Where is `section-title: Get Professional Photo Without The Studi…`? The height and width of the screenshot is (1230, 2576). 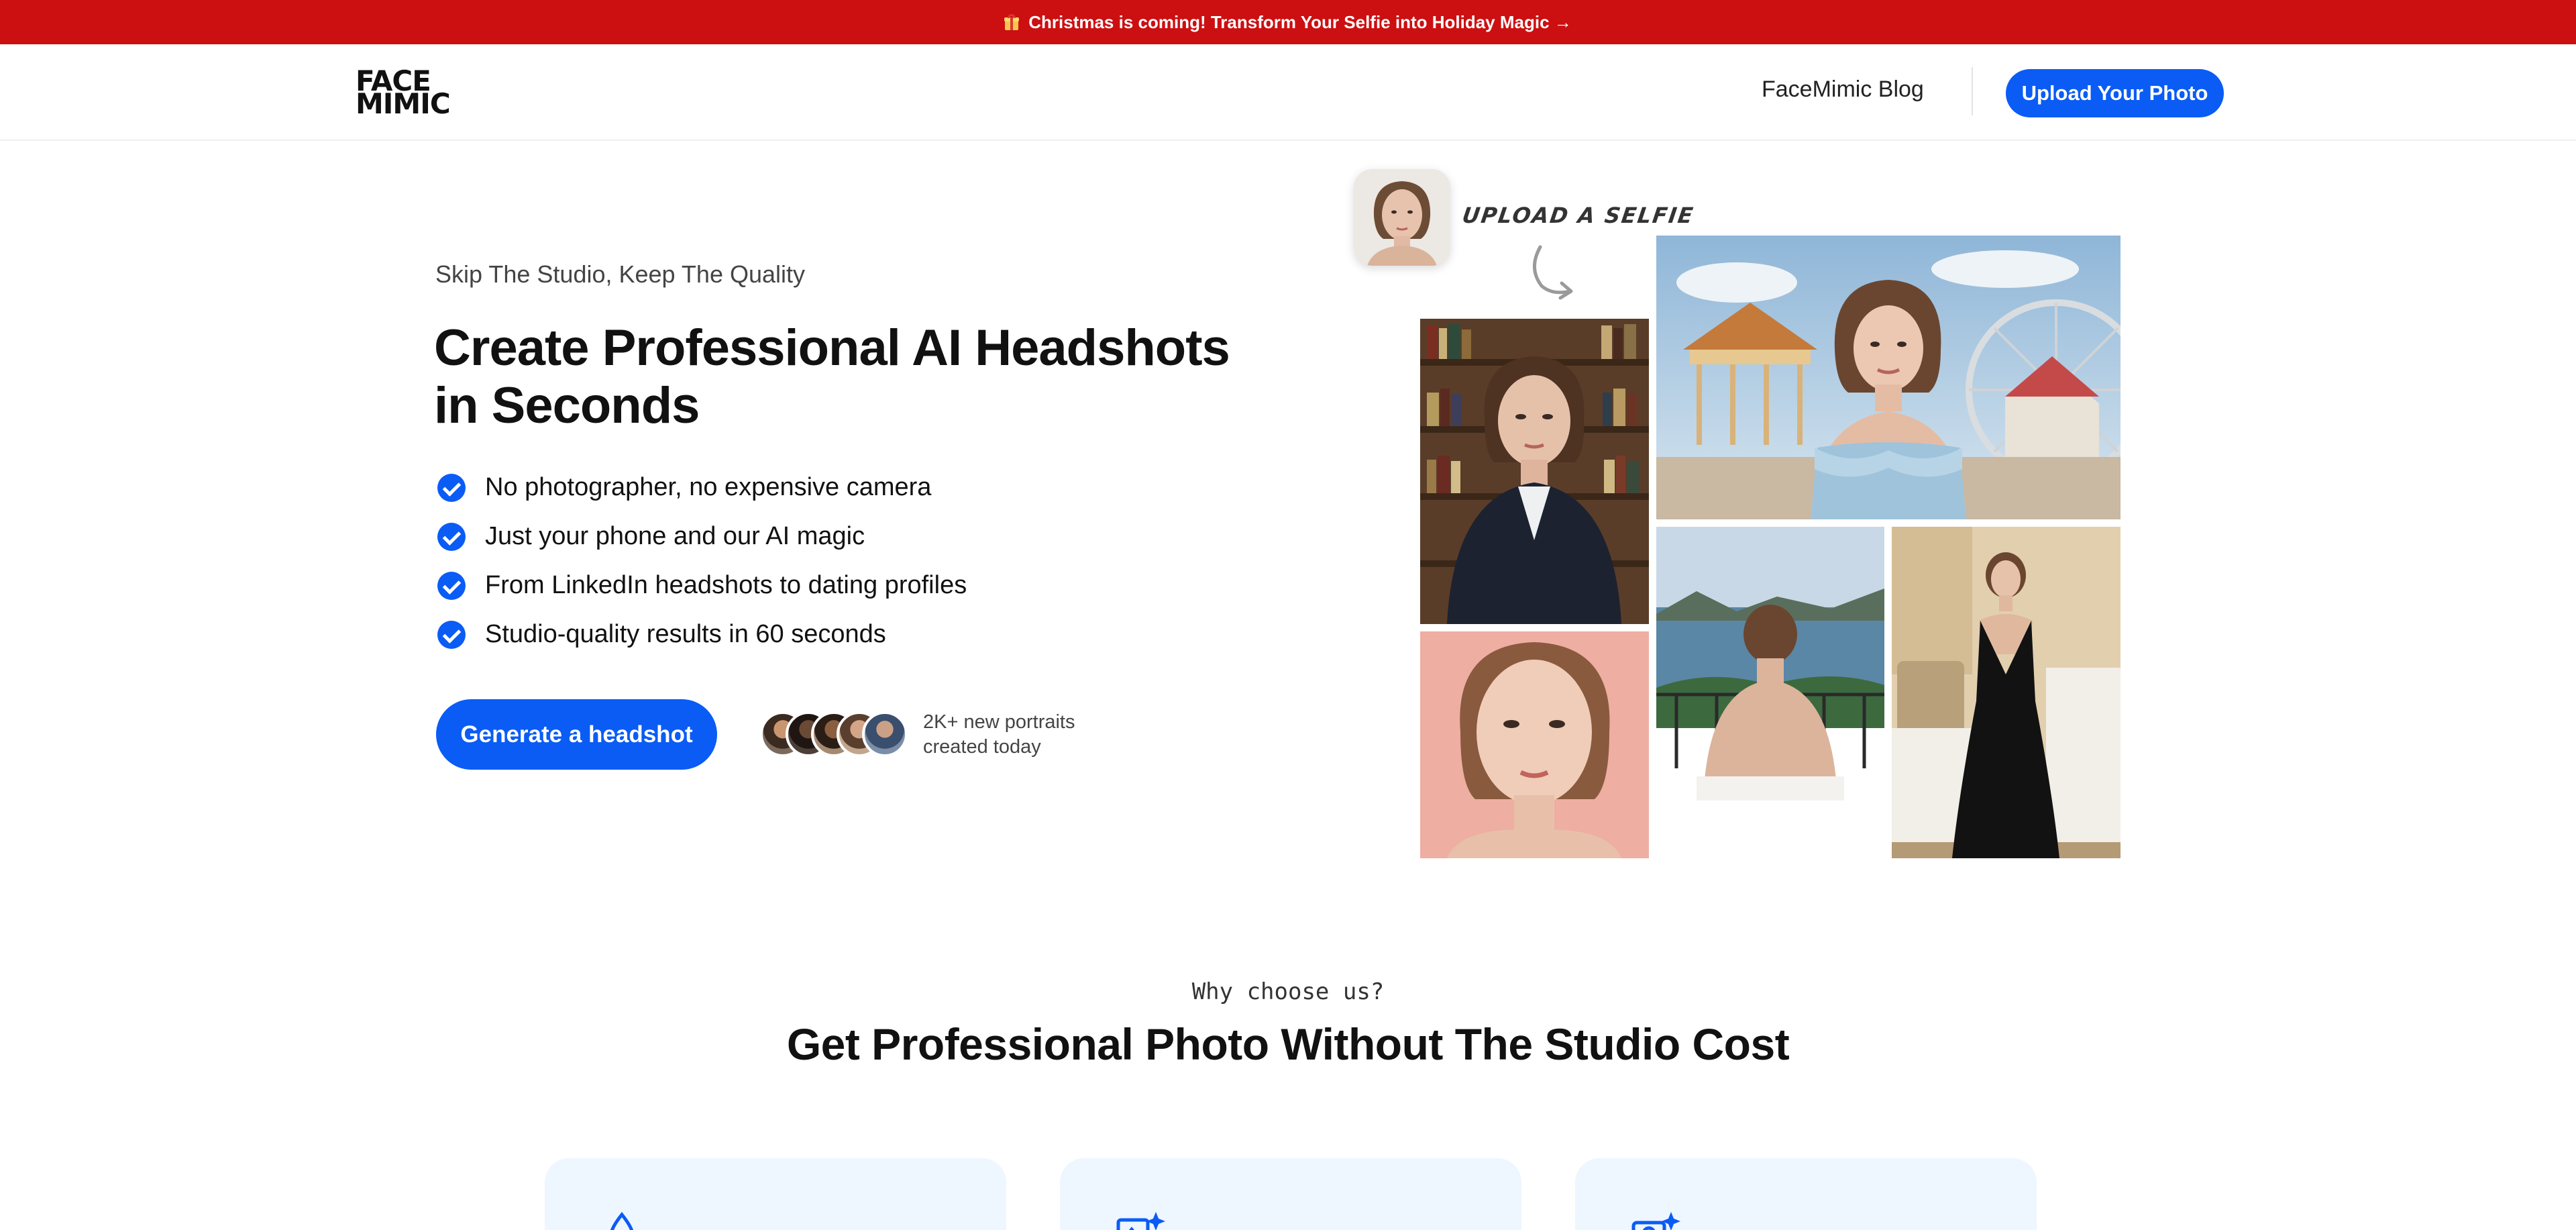 section-title: Get Professional Photo Without The Studi… is located at coordinates (1288, 1044).